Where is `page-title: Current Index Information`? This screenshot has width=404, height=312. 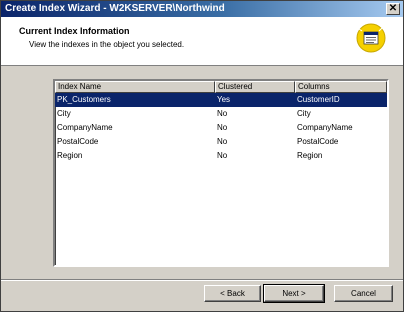
page-title: Current Index Information is located at coordinates (74, 31).